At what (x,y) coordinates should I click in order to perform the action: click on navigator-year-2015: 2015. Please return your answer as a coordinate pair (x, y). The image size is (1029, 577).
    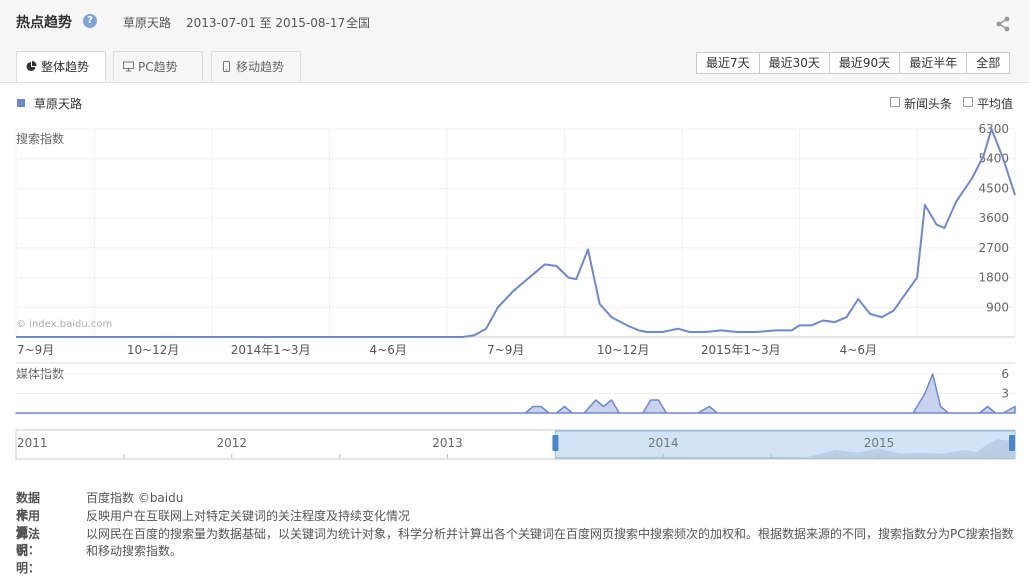
    Looking at the image, I should click on (879, 443).